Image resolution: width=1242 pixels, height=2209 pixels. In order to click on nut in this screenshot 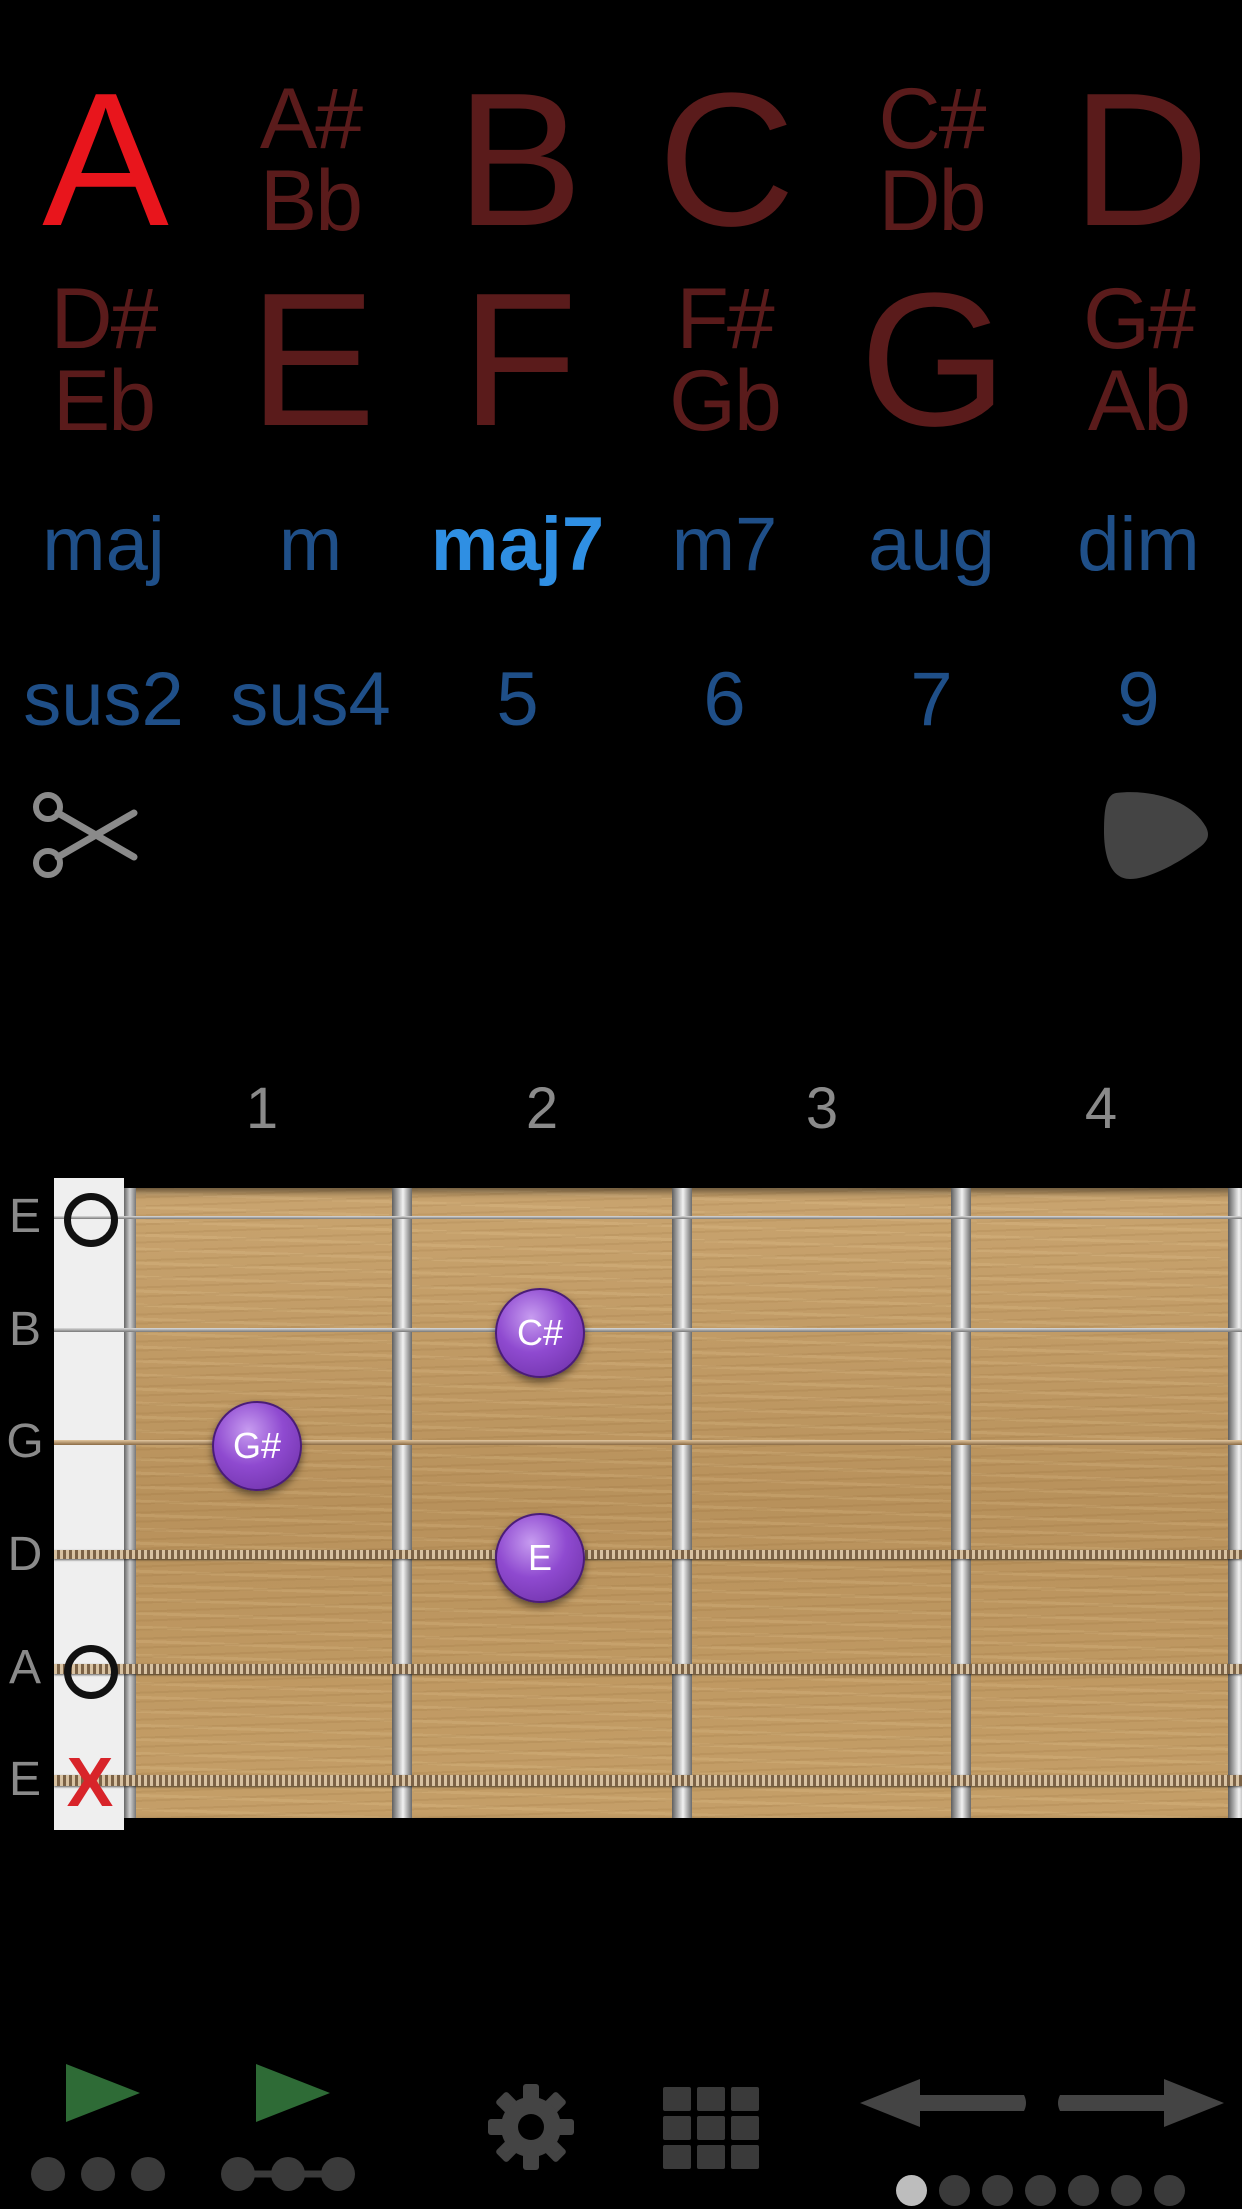, I will do `click(130, 1503)`.